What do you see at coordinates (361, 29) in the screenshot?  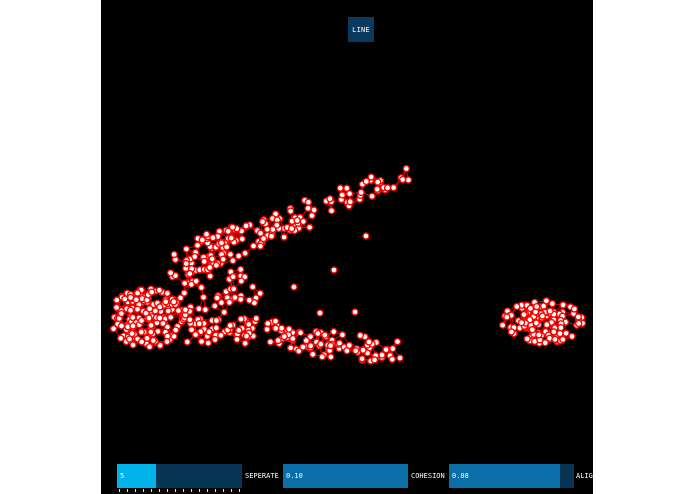 I see `line-mode-button: LINE` at bounding box center [361, 29].